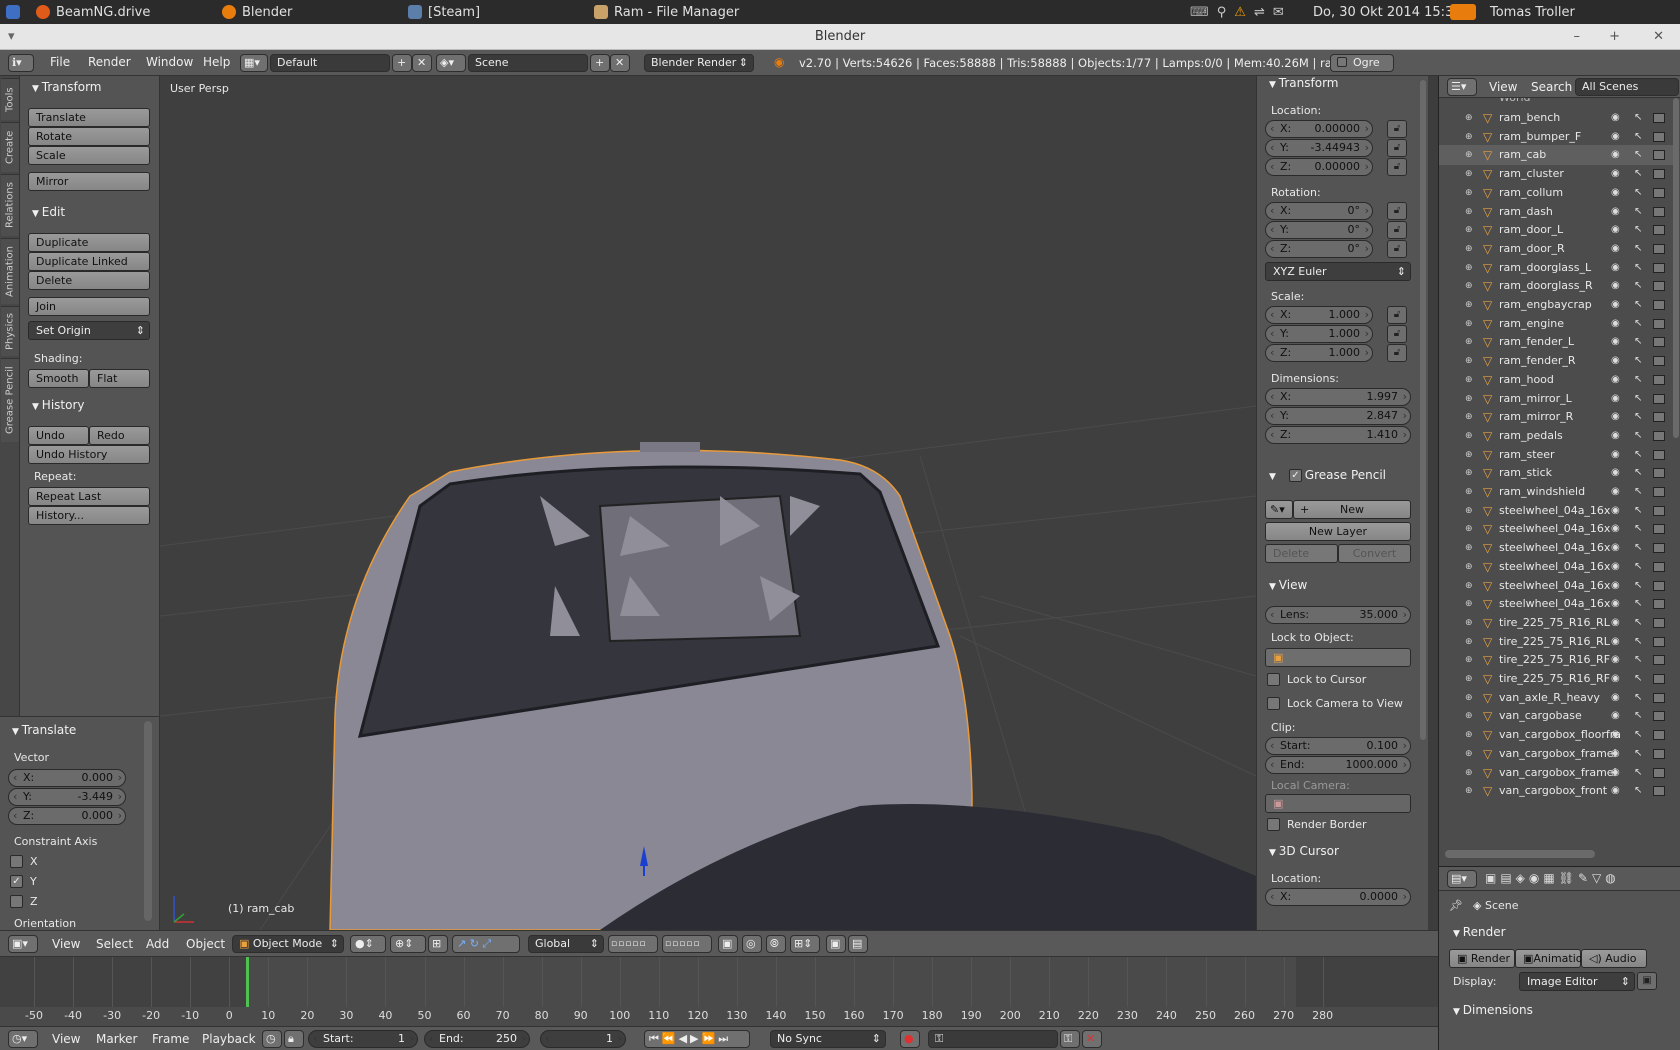 This screenshot has width=1680, height=1050. Describe the element at coordinates (1338, 657) in the screenshot. I see `lock-object-field: ▣` at that location.